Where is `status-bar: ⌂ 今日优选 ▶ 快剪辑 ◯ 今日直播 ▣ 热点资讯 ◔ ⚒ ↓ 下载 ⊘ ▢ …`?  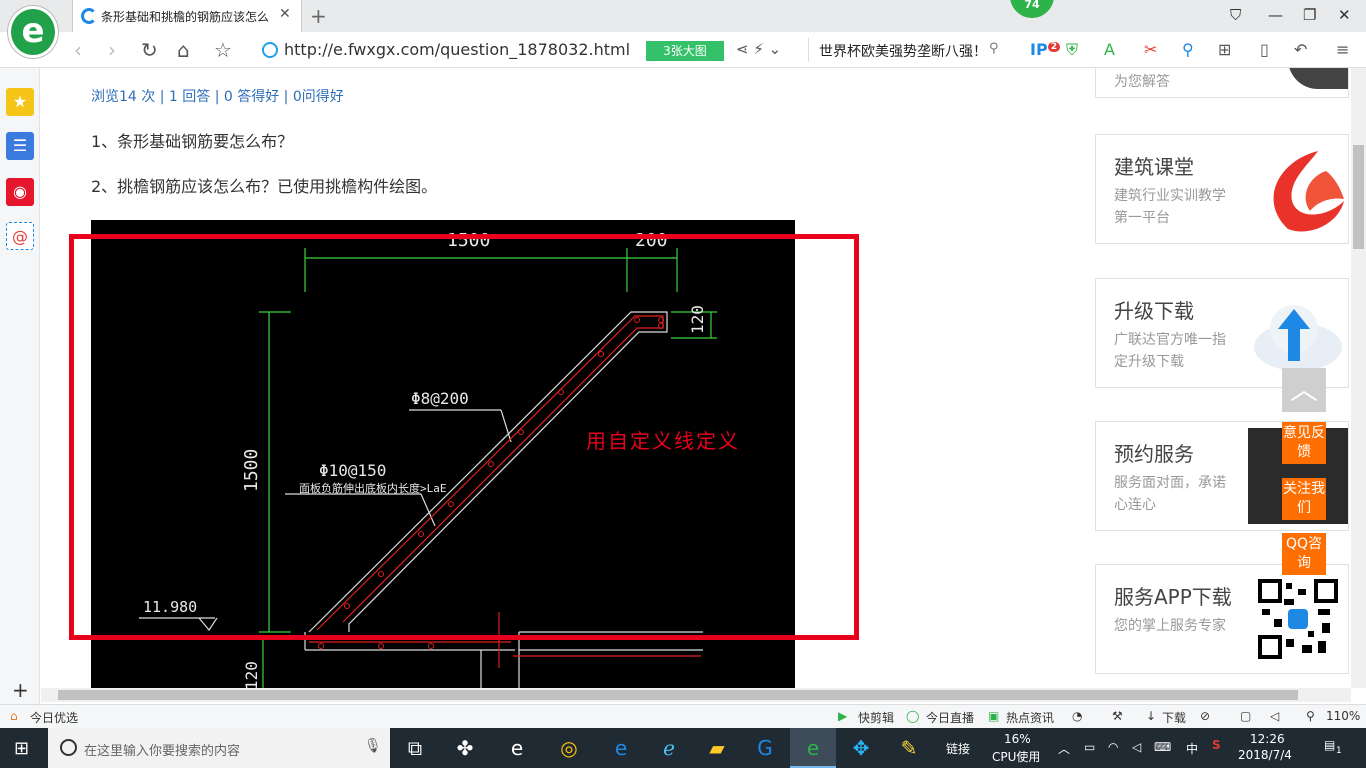
status-bar: ⌂ 今日优选 ▶ 快剪辑 ◯ 今日直播 ▣ 热点资讯 ◔ ⚒ ↓ 下载 ⊘ ▢ … is located at coordinates (683, 716).